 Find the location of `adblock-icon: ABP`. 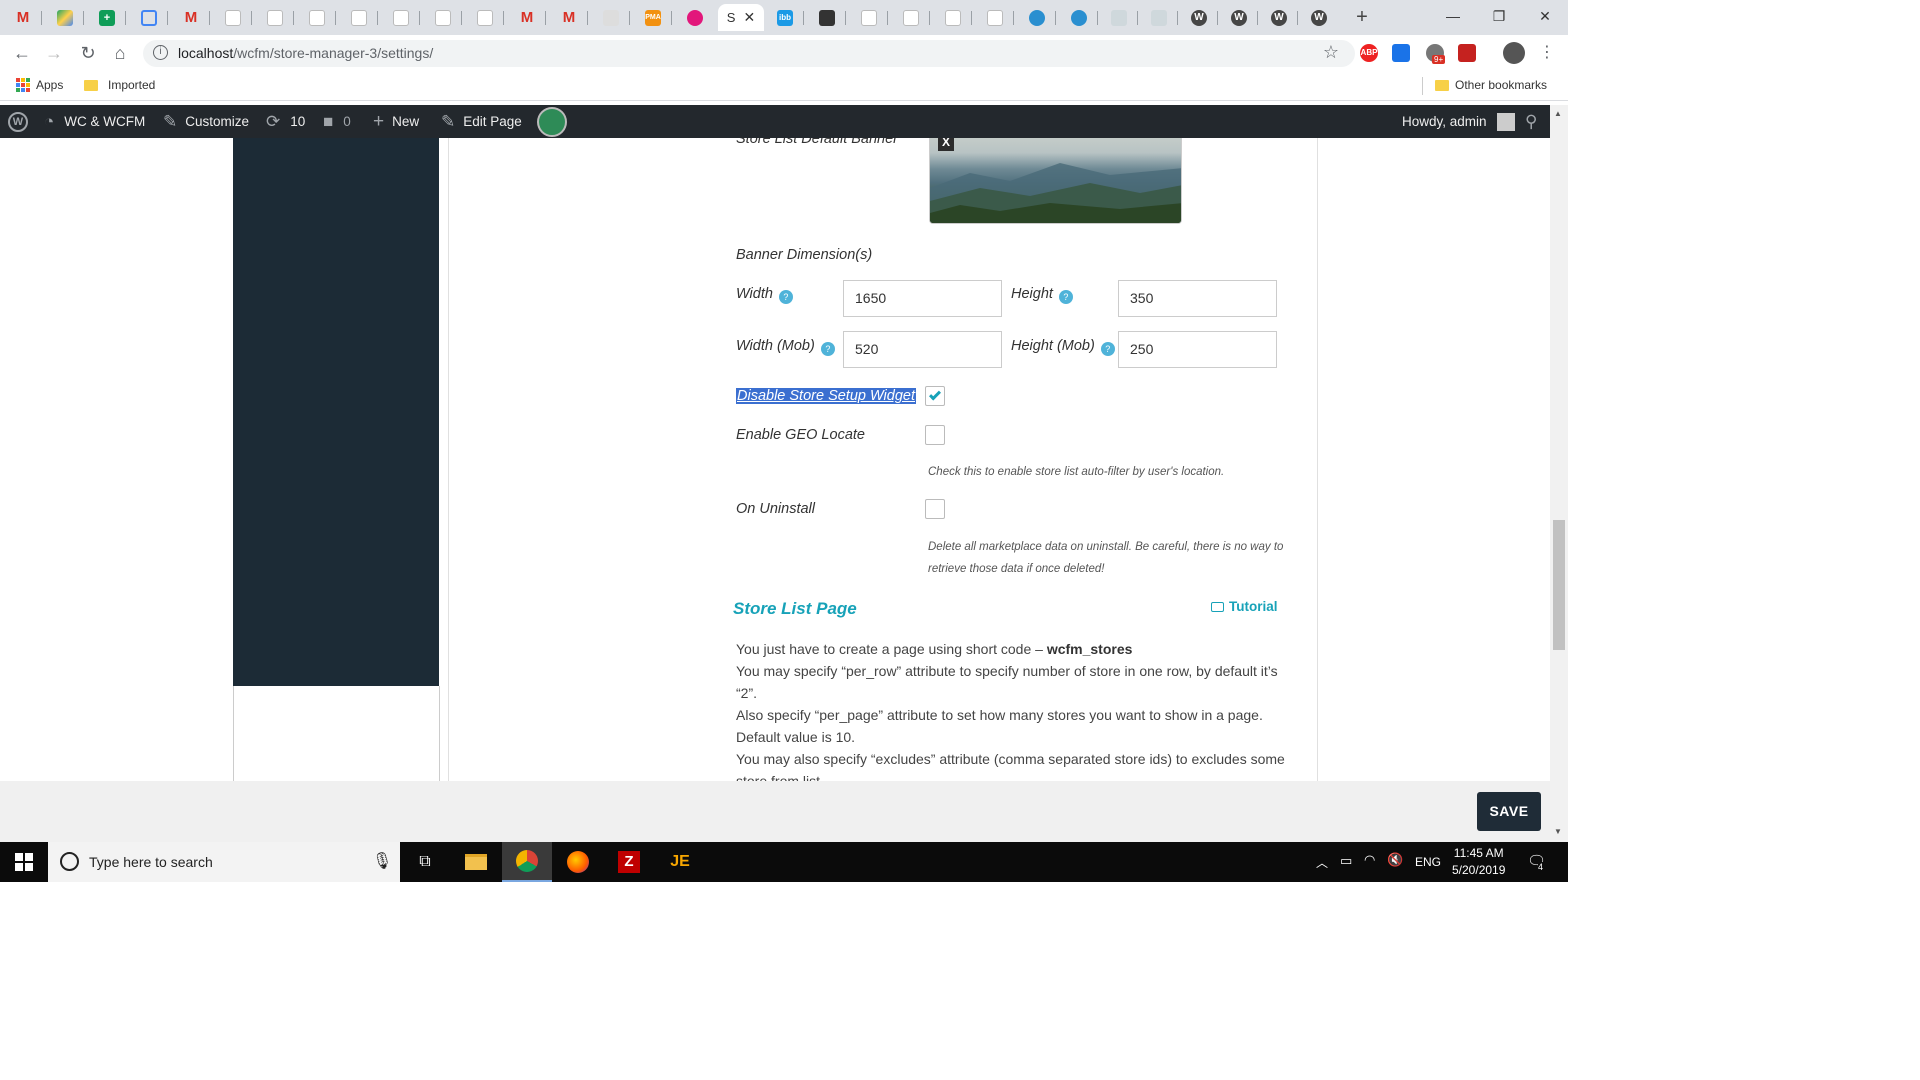

adblock-icon: ABP is located at coordinates (1369, 53).